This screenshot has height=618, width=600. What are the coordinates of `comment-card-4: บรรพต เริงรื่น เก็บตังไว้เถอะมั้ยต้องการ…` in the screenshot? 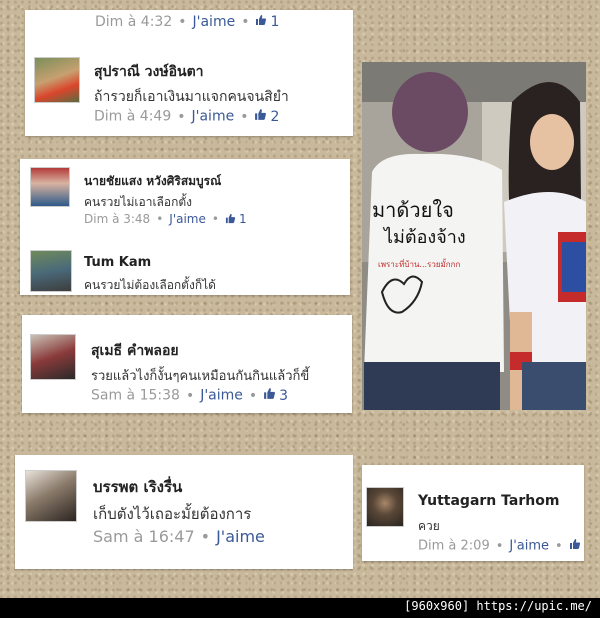 It's located at (184, 512).